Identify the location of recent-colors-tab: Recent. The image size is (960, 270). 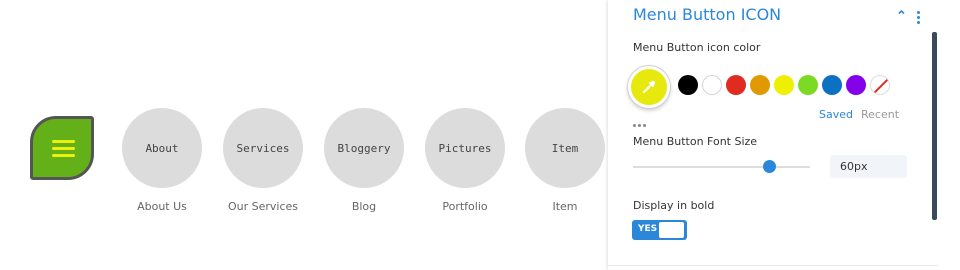
(880, 114).